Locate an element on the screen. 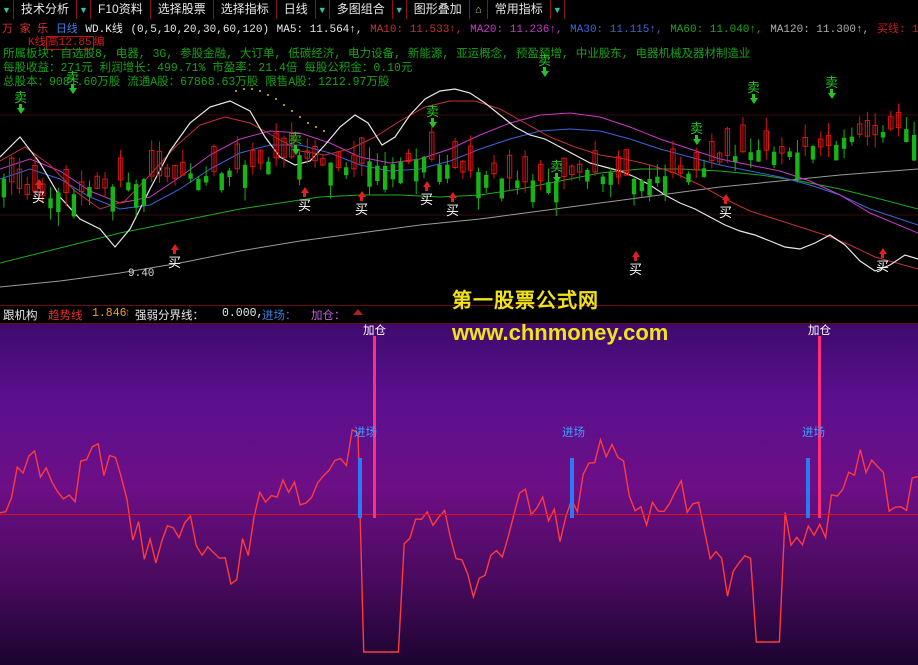 Image resolution: width=918 pixels, height=665 pixels. technical-analysis-arrow: ▼ is located at coordinates (84, 9).